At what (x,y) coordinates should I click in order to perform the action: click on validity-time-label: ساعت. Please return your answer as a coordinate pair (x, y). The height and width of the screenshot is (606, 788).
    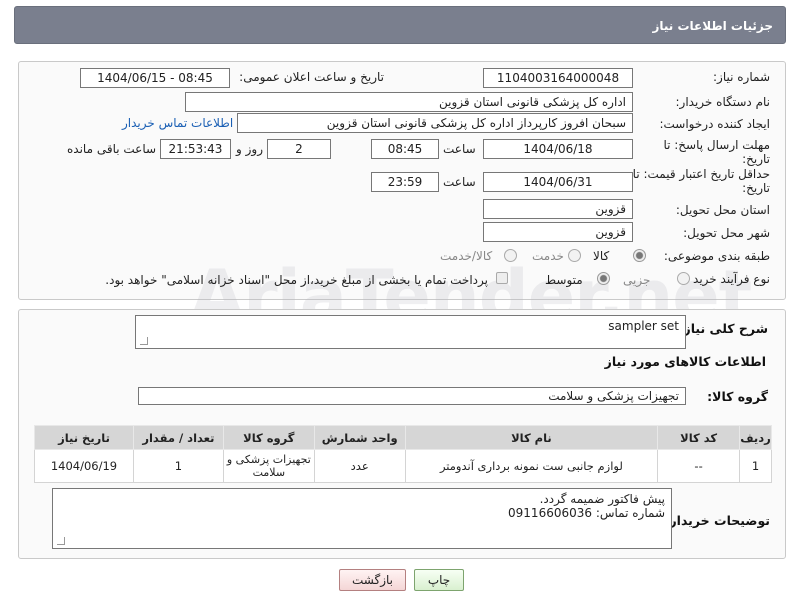
    Looking at the image, I should click on (459, 182).